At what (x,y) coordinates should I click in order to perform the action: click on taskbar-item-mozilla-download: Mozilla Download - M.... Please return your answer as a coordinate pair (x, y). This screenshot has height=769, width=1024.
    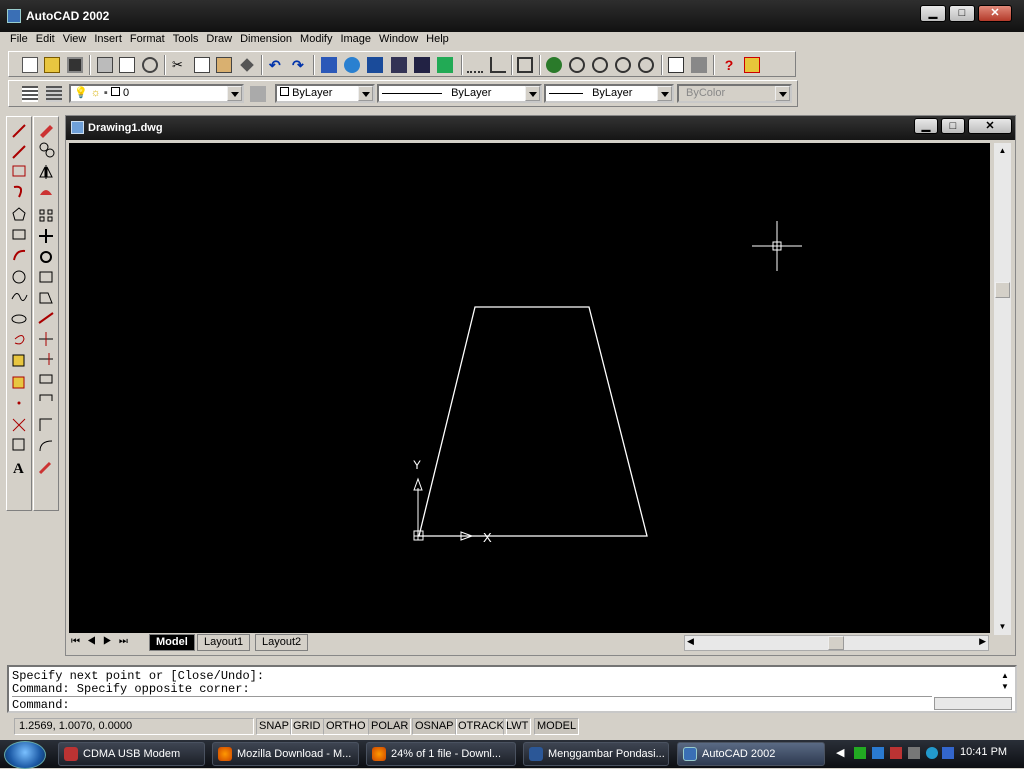
    Looking at the image, I should click on (285, 754).